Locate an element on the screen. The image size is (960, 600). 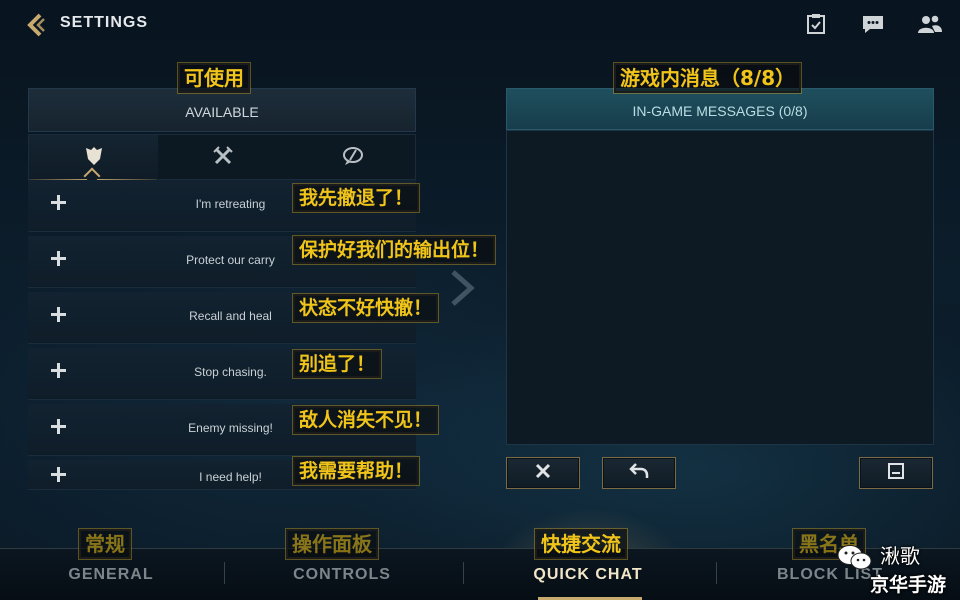
nav-controls: CONTROLS is located at coordinates (342, 575).